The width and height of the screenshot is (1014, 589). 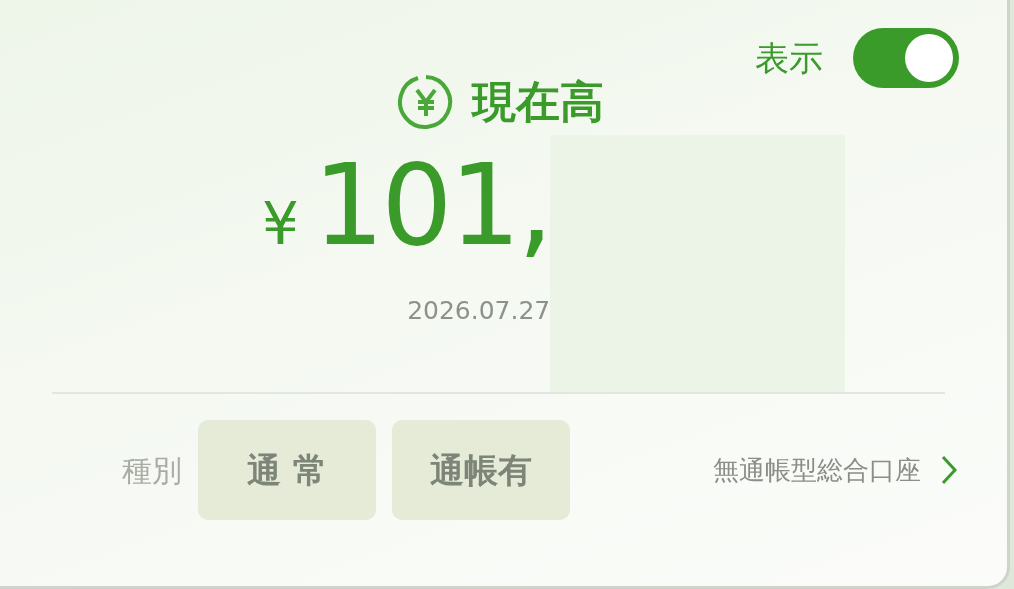 What do you see at coordinates (152, 470) in the screenshot?
I see `type-label: 種別` at bounding box center [152, 470].